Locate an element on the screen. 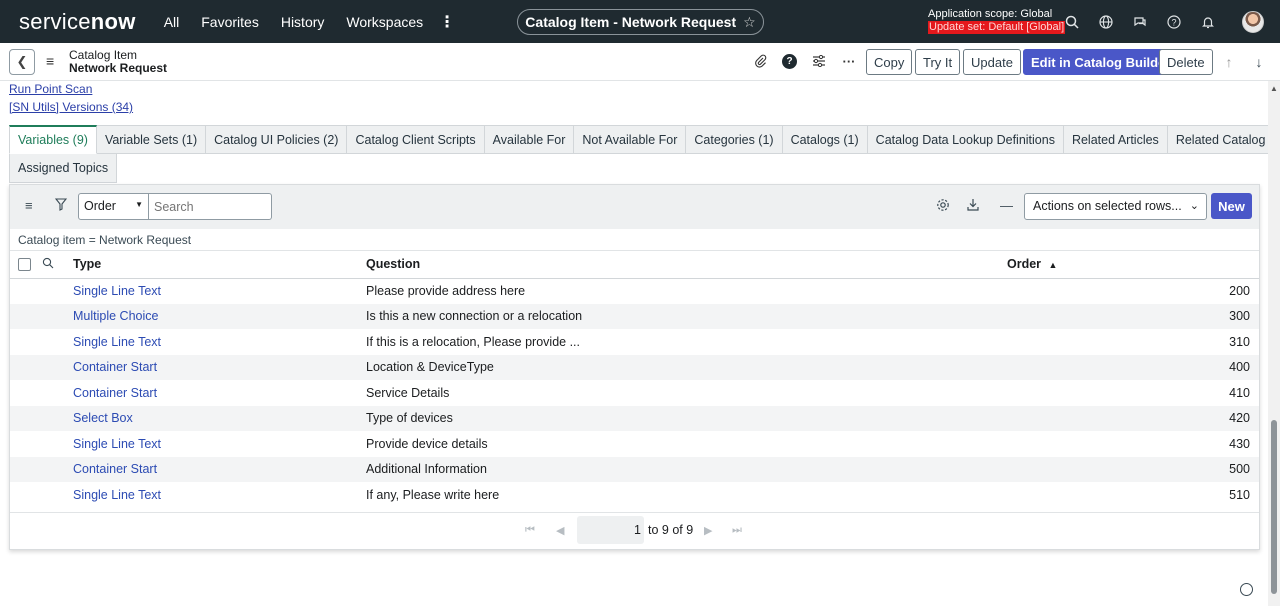 The width and height of the screenshot is (1280, 606). tab-variables: Variables (9) is located at coordinates (53, 139).